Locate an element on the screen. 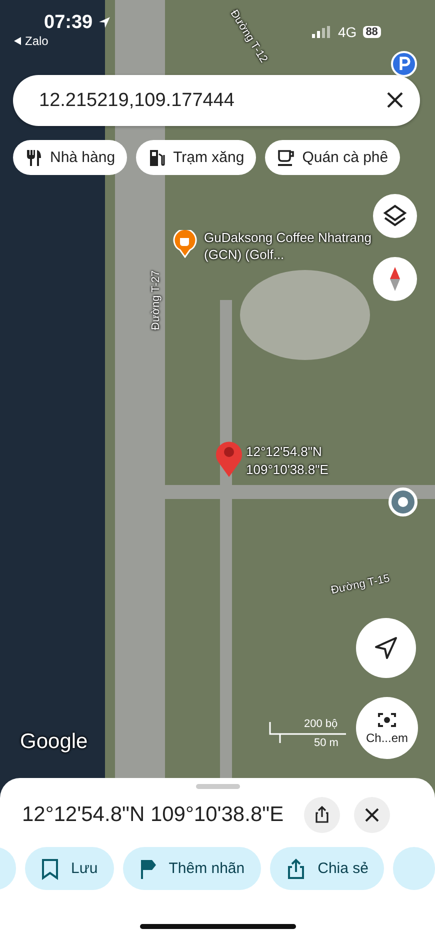 The image size is (435, 942). category-chip: Trạm xăng is located at coordinates (196, 157).